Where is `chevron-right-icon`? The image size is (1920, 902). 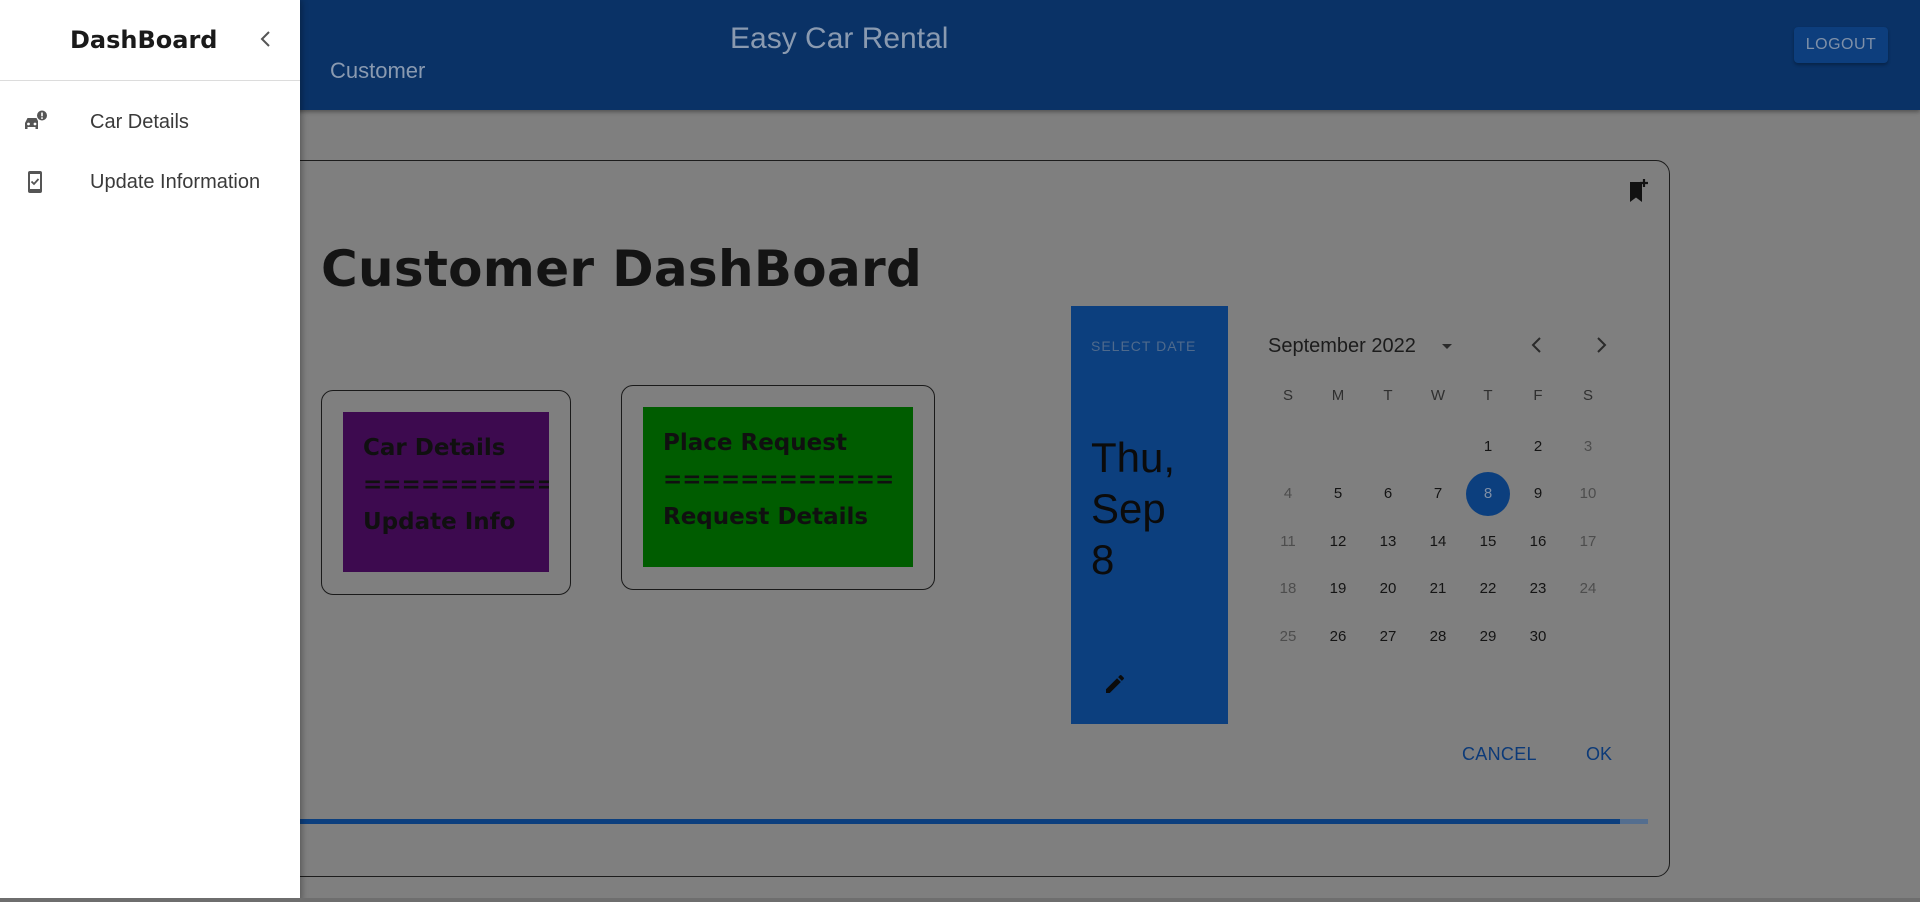 chevron-right-icon is located at coordinates (1601, 345).